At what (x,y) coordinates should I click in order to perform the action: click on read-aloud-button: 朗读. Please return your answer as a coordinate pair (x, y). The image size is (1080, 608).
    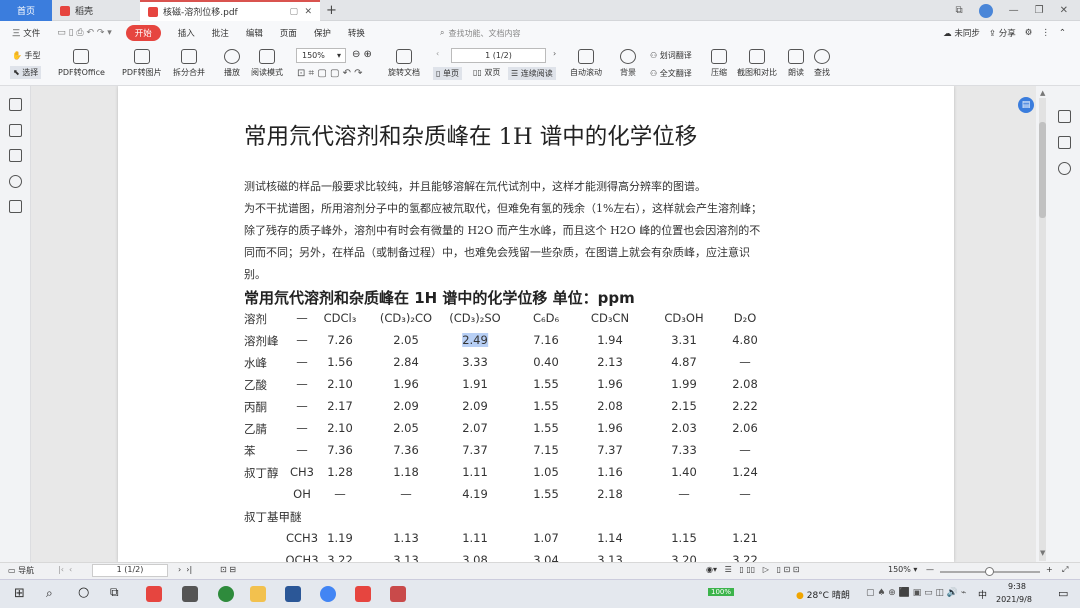
    Looking at the image, I should click on (796, 63).